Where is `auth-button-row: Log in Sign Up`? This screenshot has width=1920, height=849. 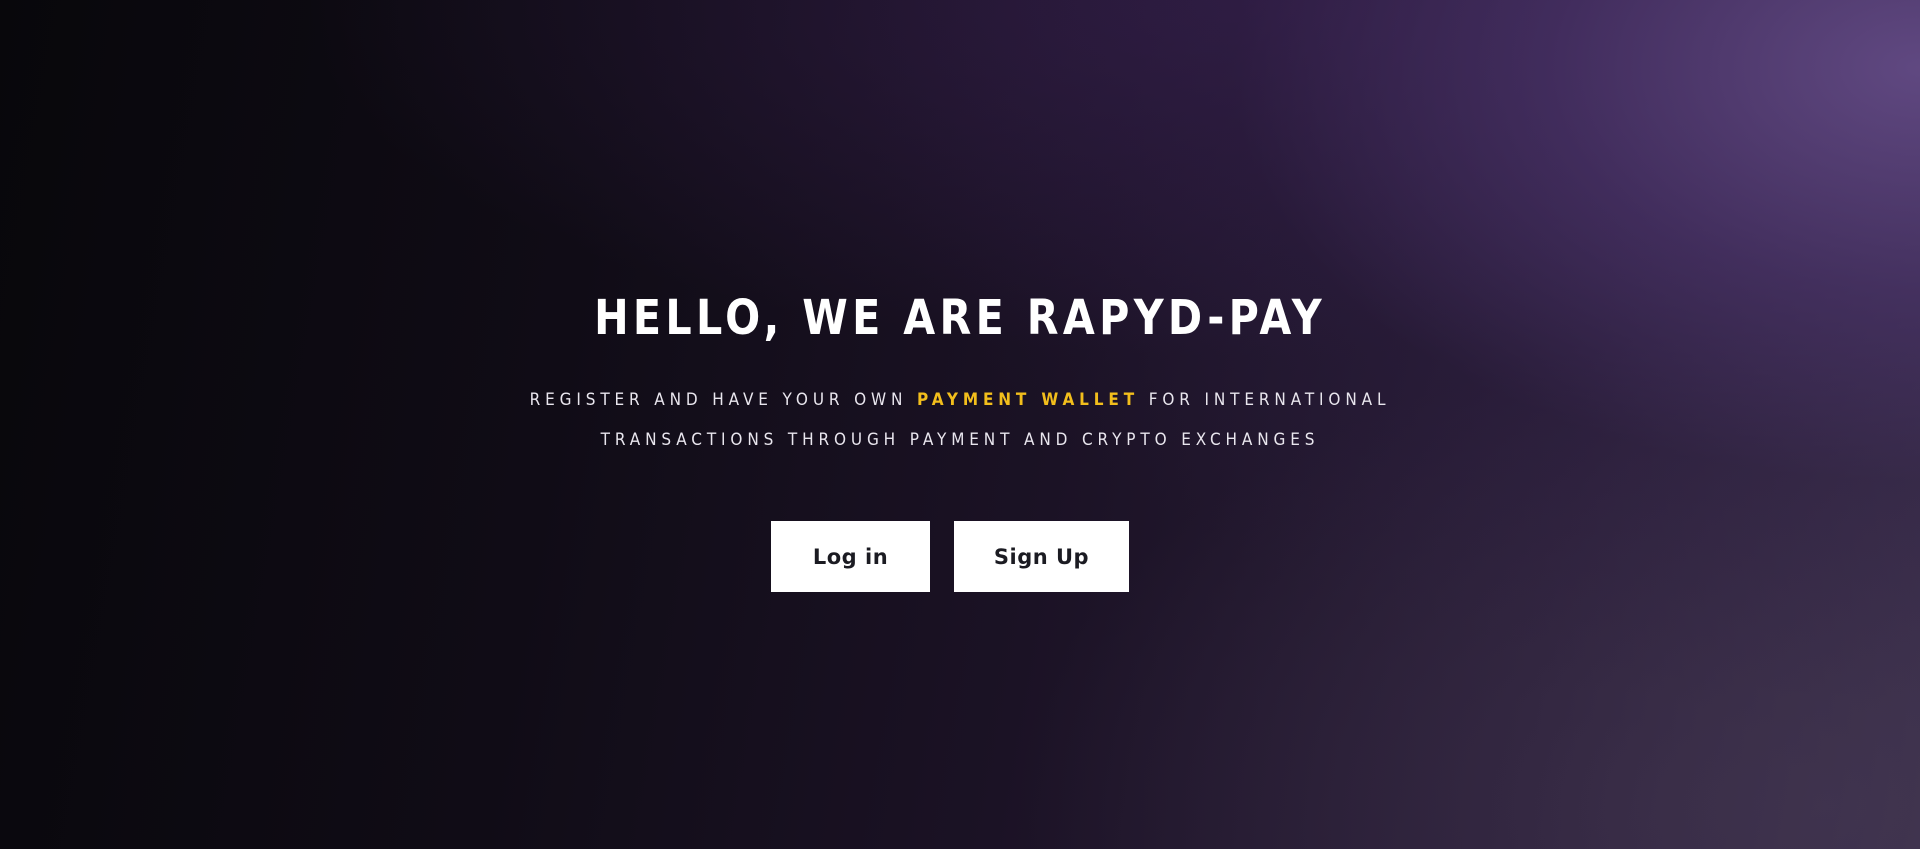 auth-button-row: Log in Sign Up is located at coordinates (960, 556).